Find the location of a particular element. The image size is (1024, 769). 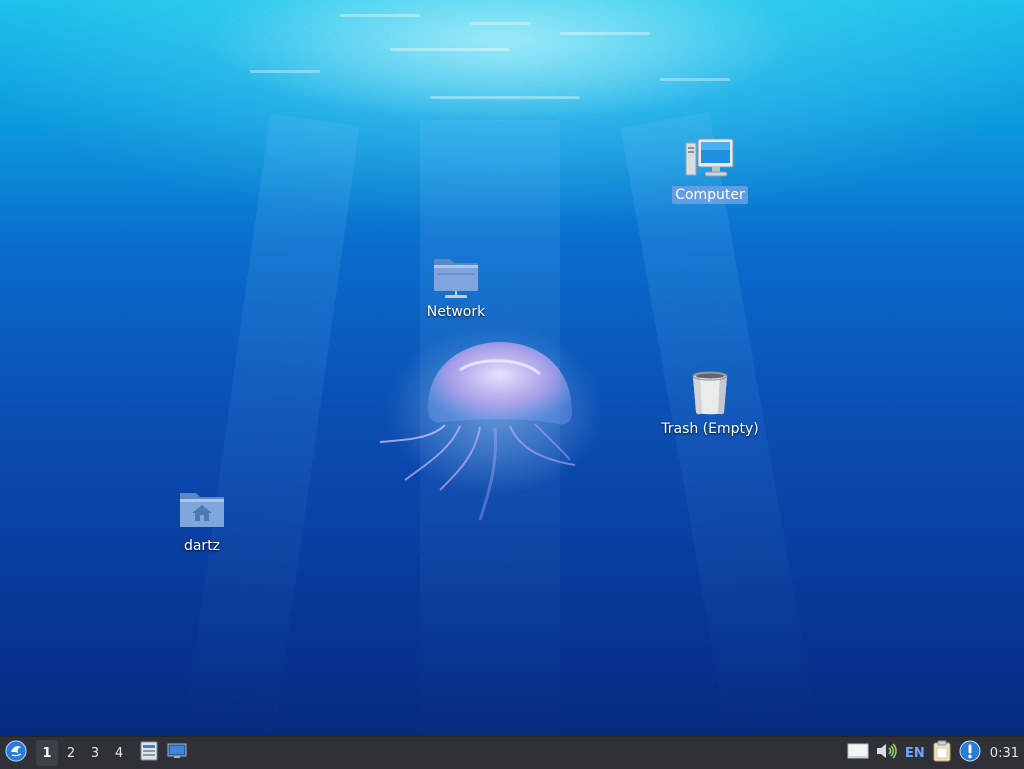

start-menu-button is located at coordinates (16, 753).